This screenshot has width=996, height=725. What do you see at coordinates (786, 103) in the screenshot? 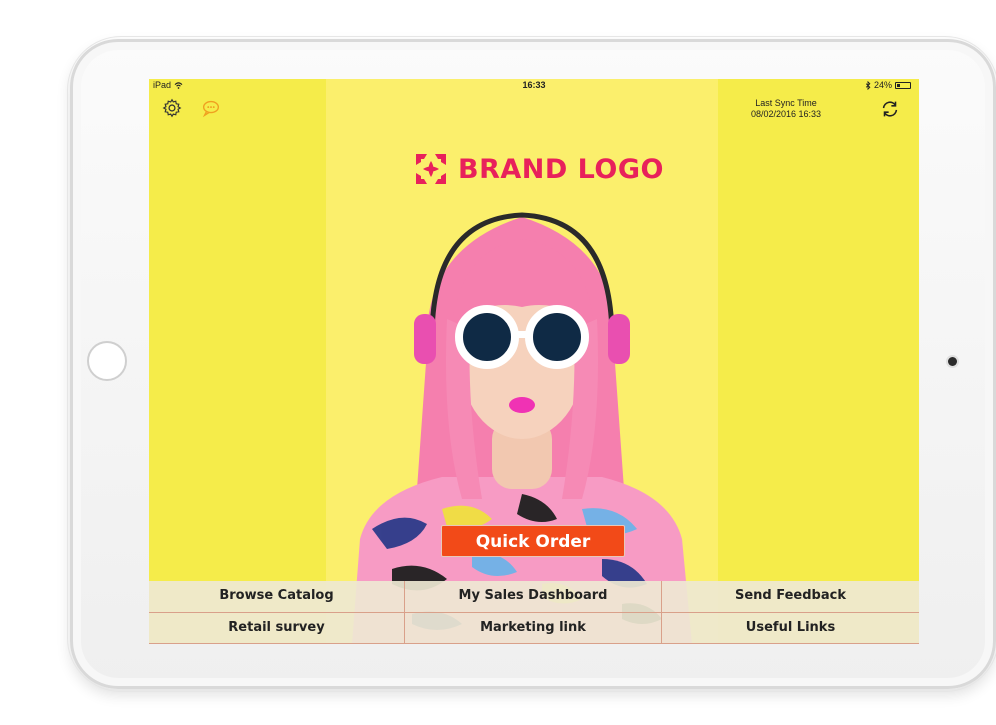
I see `sync-label: Last Sync Time` at bounding box center [786, 103].